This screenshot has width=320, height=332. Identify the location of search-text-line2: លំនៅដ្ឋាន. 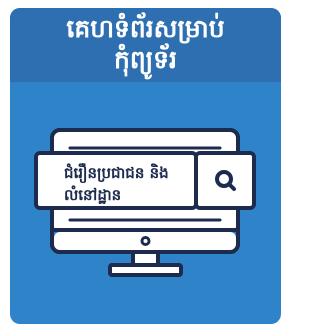
(93, 195).